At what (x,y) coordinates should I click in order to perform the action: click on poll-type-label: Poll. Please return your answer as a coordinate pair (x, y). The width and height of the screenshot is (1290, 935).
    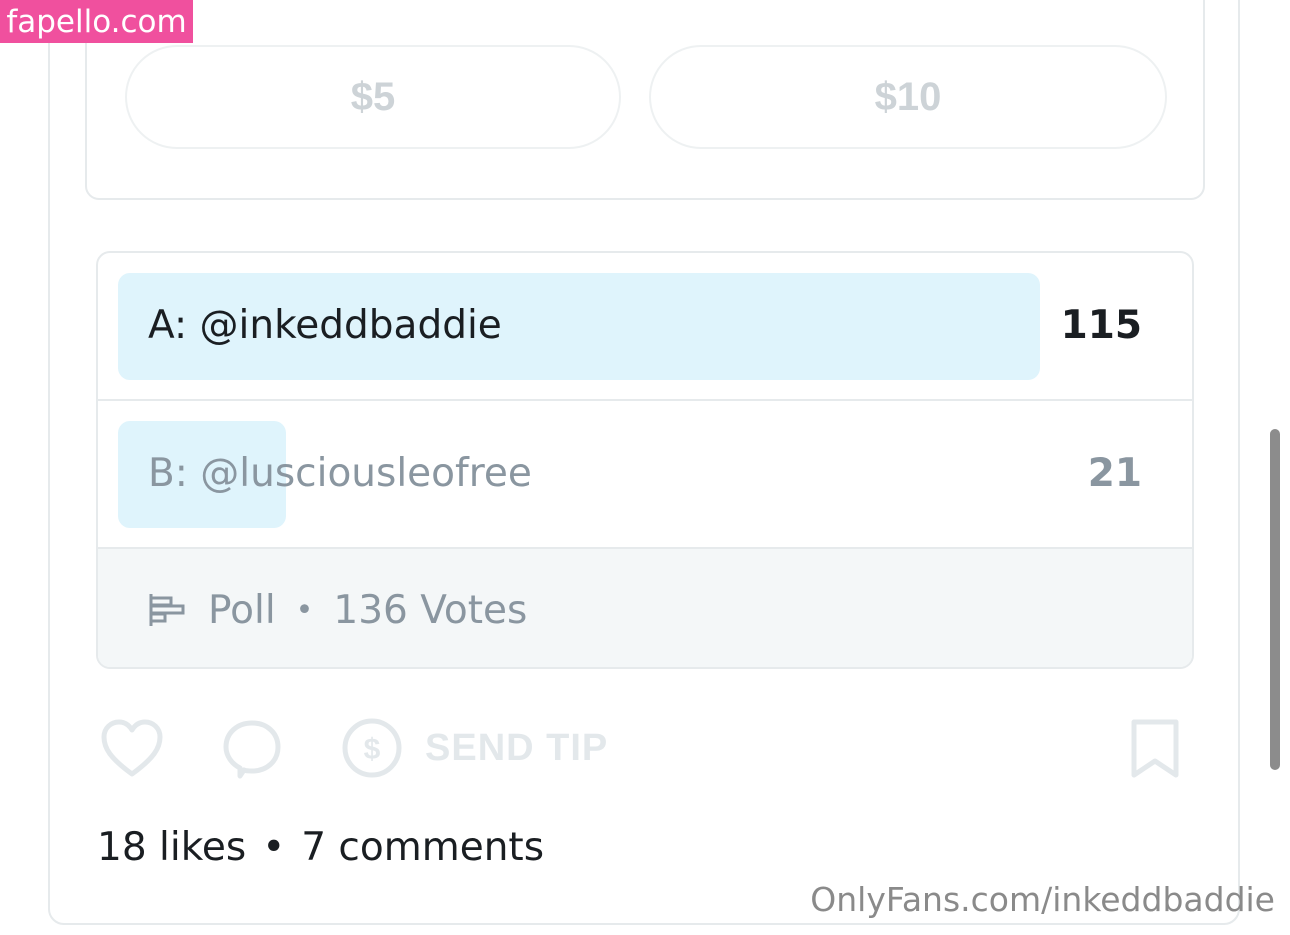
    Looking at the image, I should click on (242, 610).